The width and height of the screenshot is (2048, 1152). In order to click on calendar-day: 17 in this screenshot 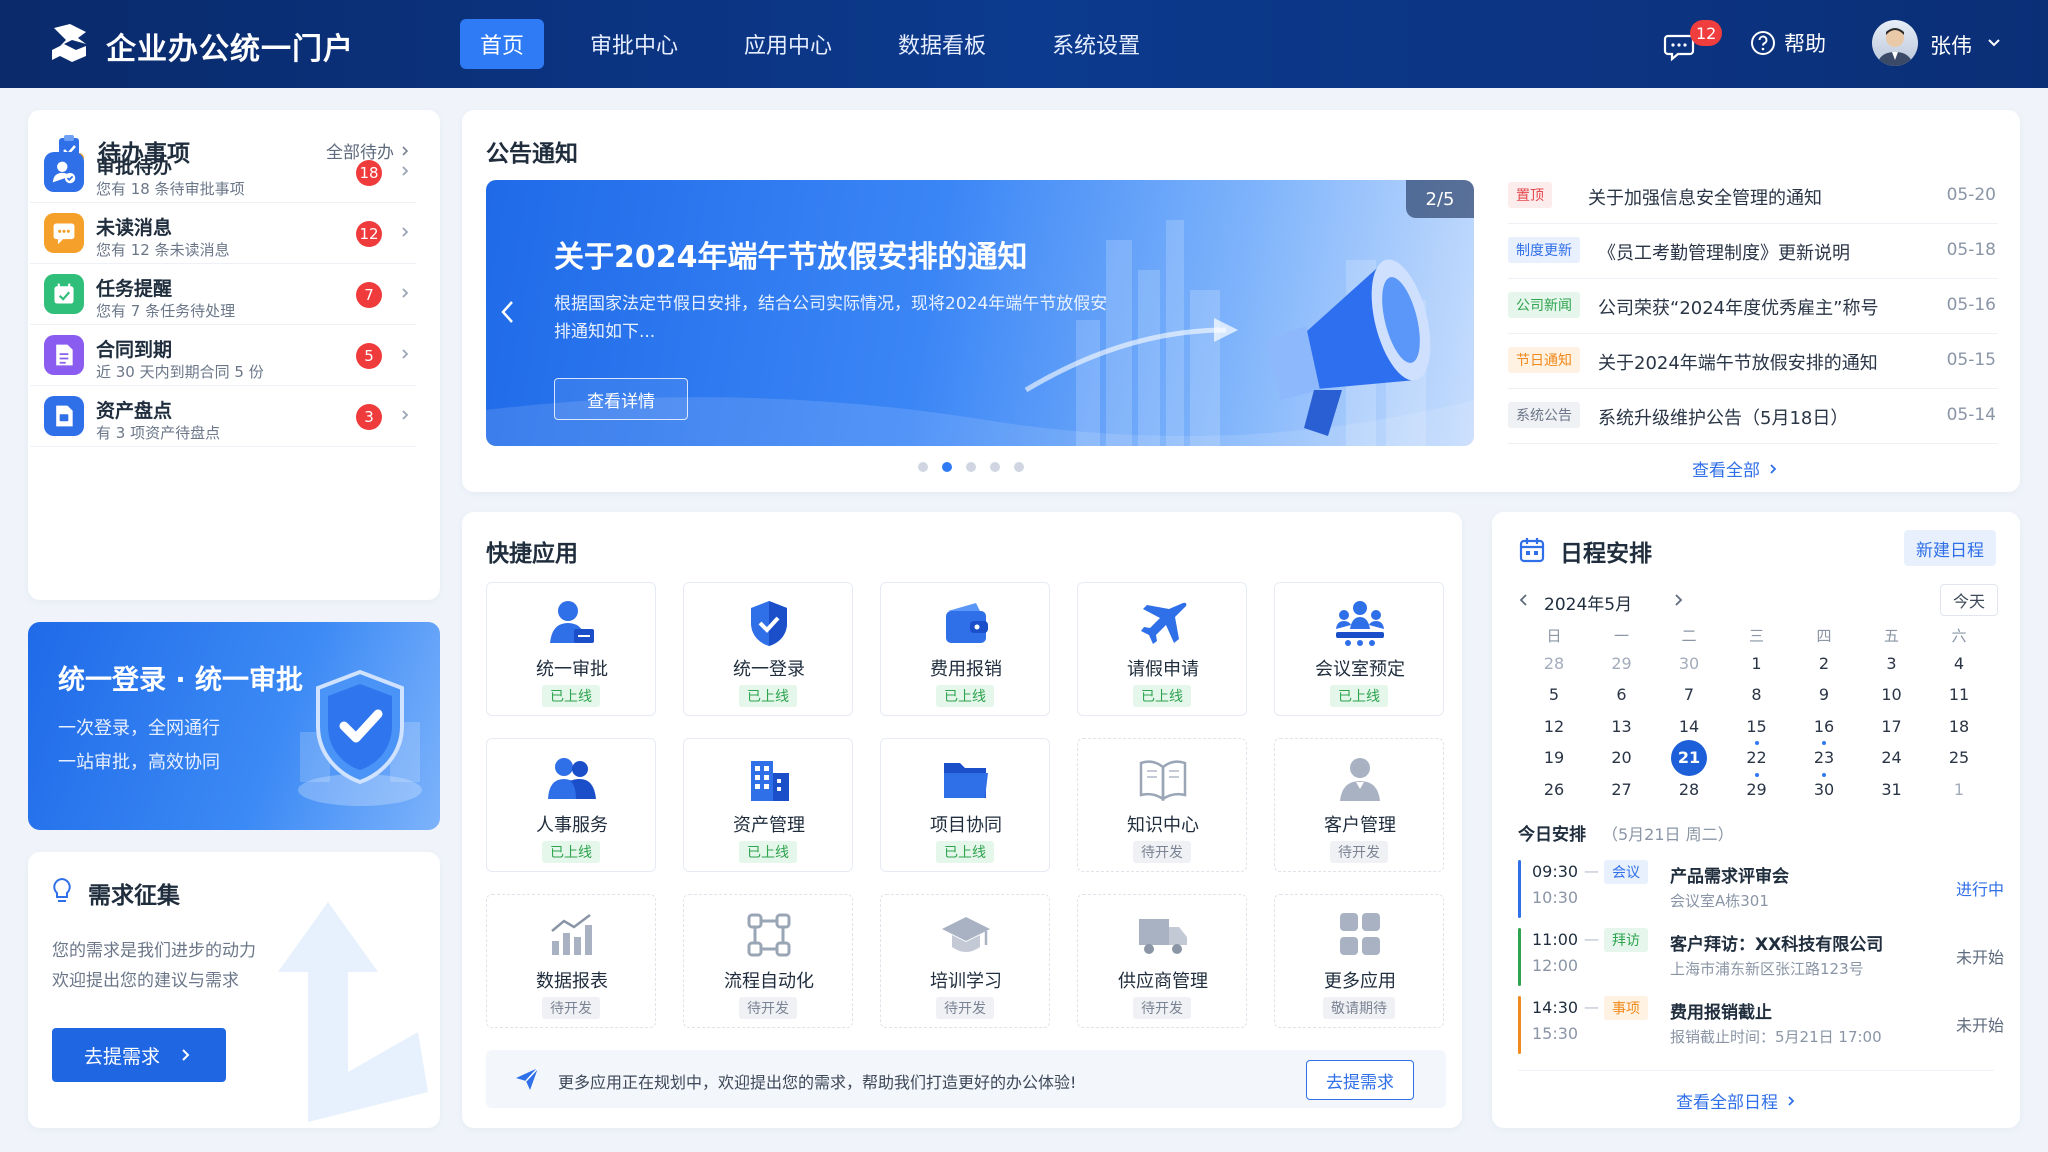, I will do `click(1892, 726)`.